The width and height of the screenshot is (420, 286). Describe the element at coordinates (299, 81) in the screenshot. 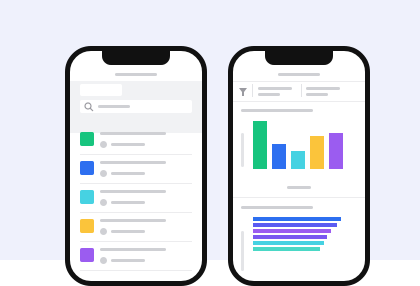

I see `header-divider` at that location.